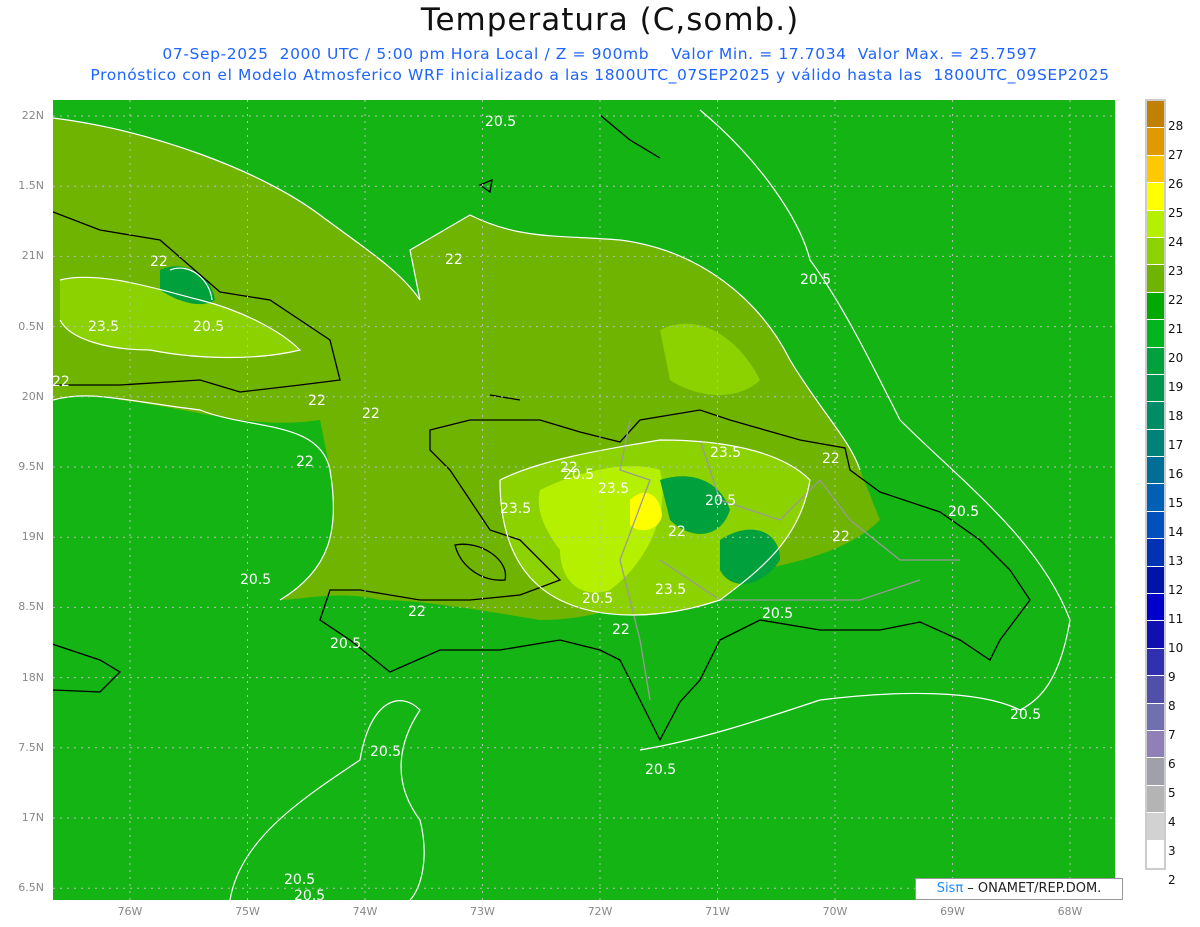 This screenshot has height=927, width=1200. What do you see at coordinates (1172, 735) in the screenshot?
I see `colorbar-label: 7` at bounding box center [1172, 735].